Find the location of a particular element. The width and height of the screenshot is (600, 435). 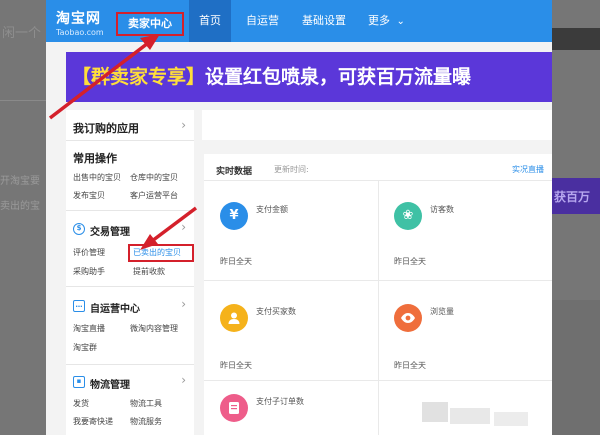

sidebar-common-ops-title: 常用操作 is located at coordinates (95, 158).